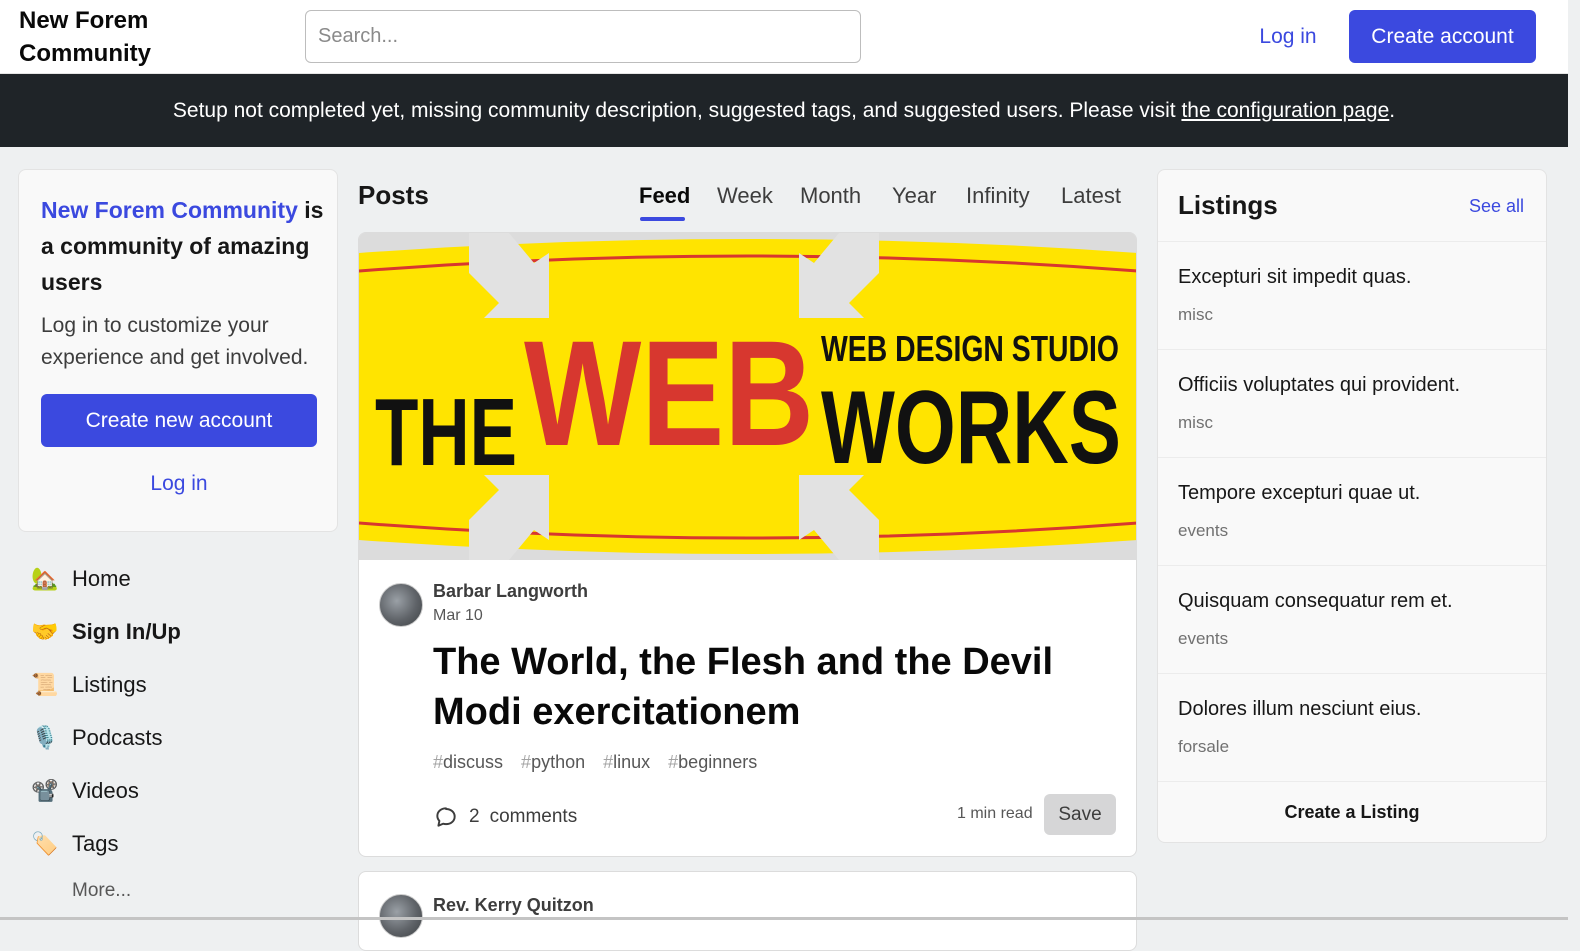 The height and width of the screenshot is (951, 1580). I want to click on tab-feed: Feed, so click(664, 196).